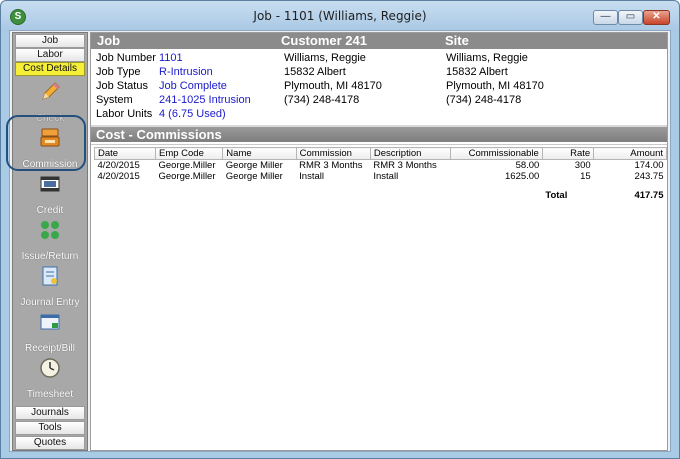 Image resolution: width=680 pixels, height=459 pixels. What do you see at coordinates (50, 368) in the screenshot?
I see `clock-icon` at bounding box center [50, 368].